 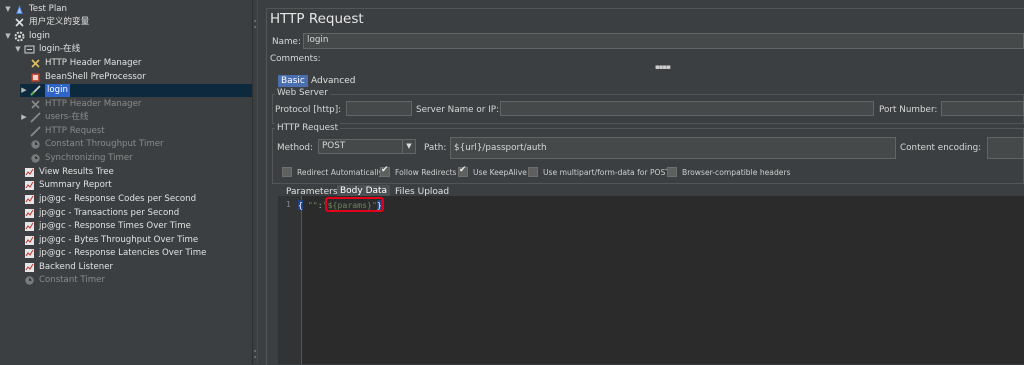 I want to click on name-field: login, so click(x=663, y=41).